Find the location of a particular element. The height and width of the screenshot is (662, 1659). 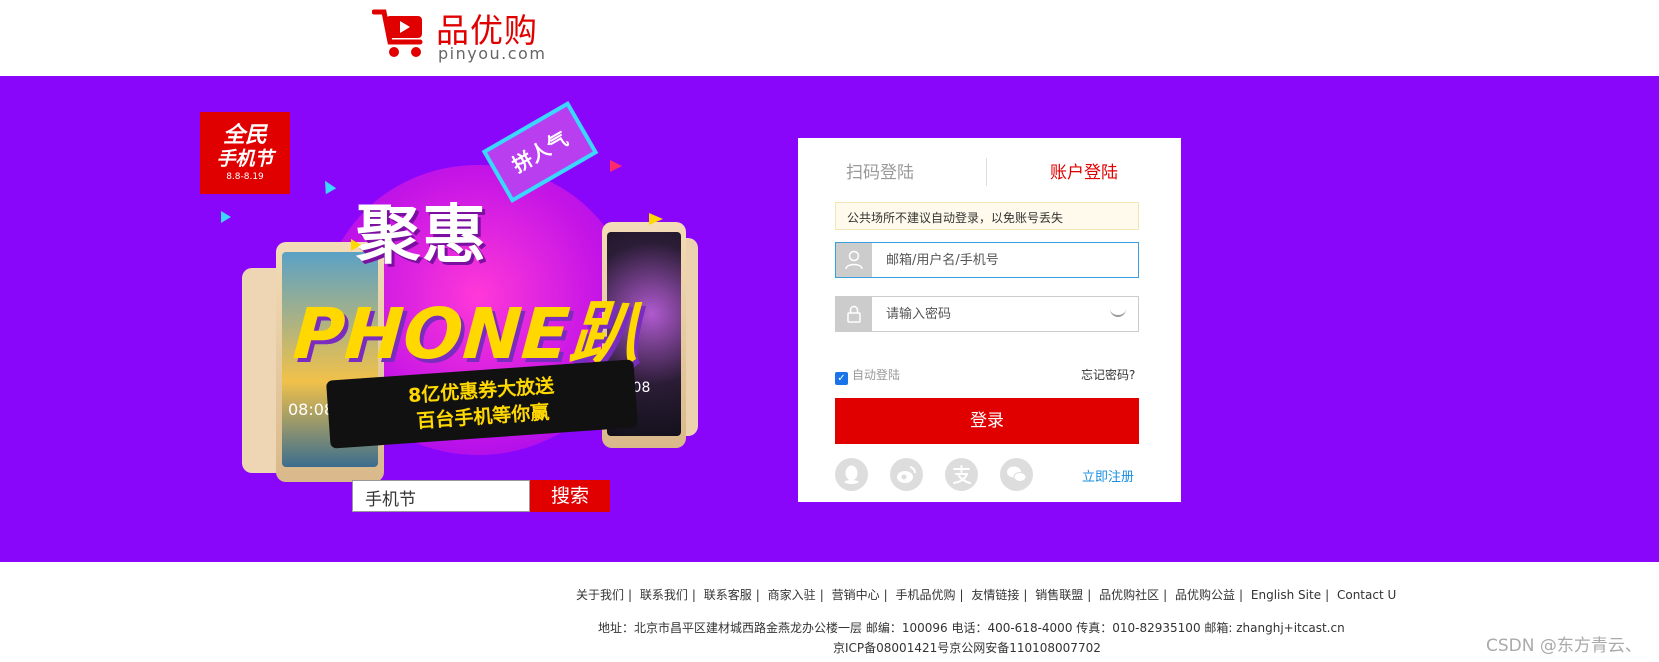

username-field is located at coordinates (987, 260).